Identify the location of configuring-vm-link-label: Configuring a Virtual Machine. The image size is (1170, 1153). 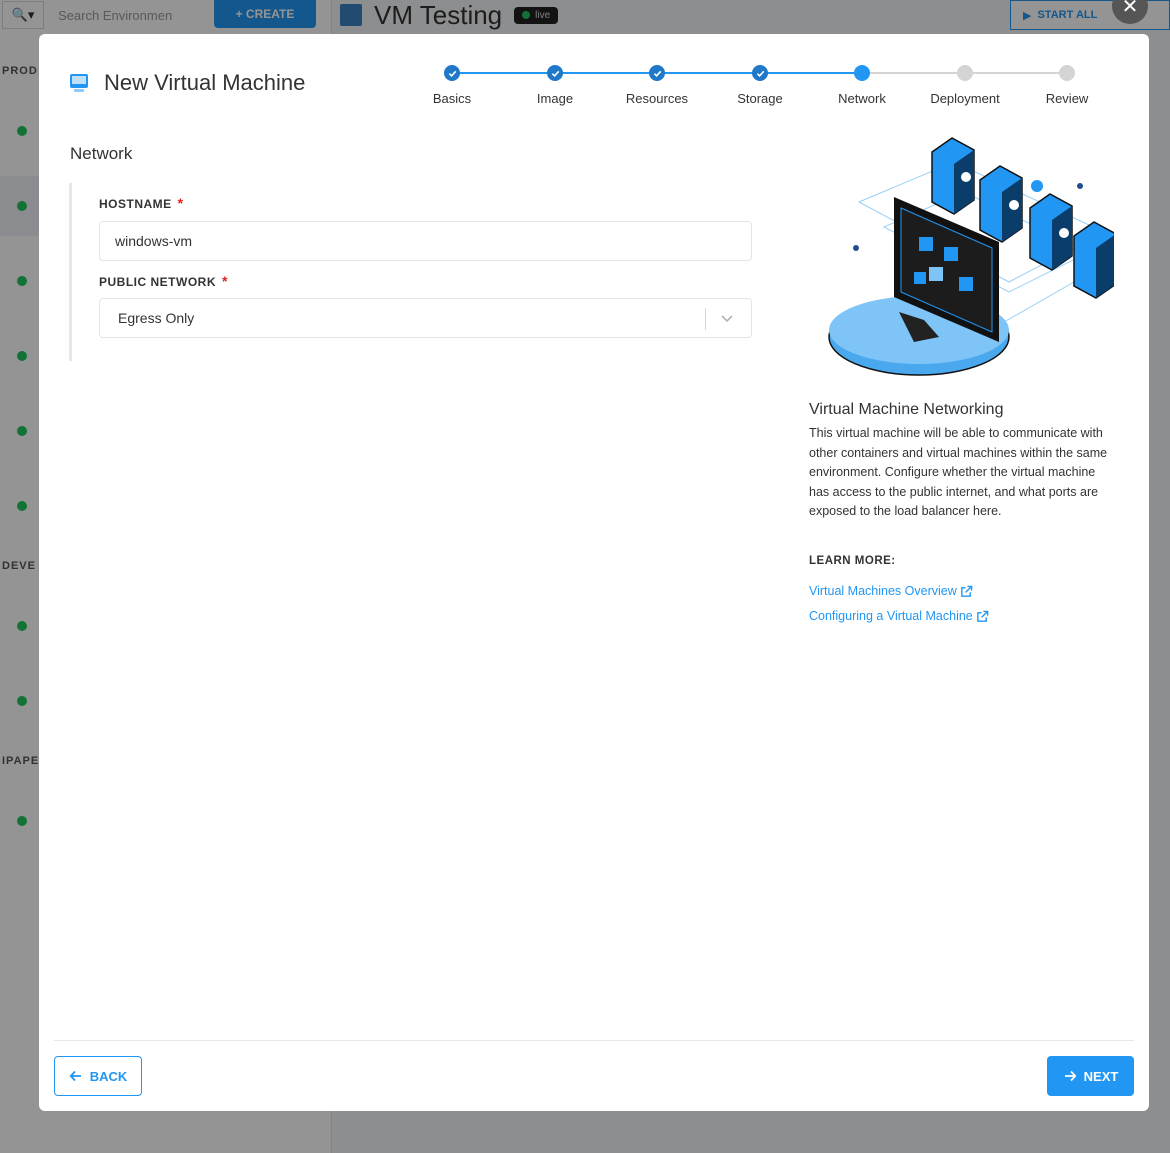
(891, 616).